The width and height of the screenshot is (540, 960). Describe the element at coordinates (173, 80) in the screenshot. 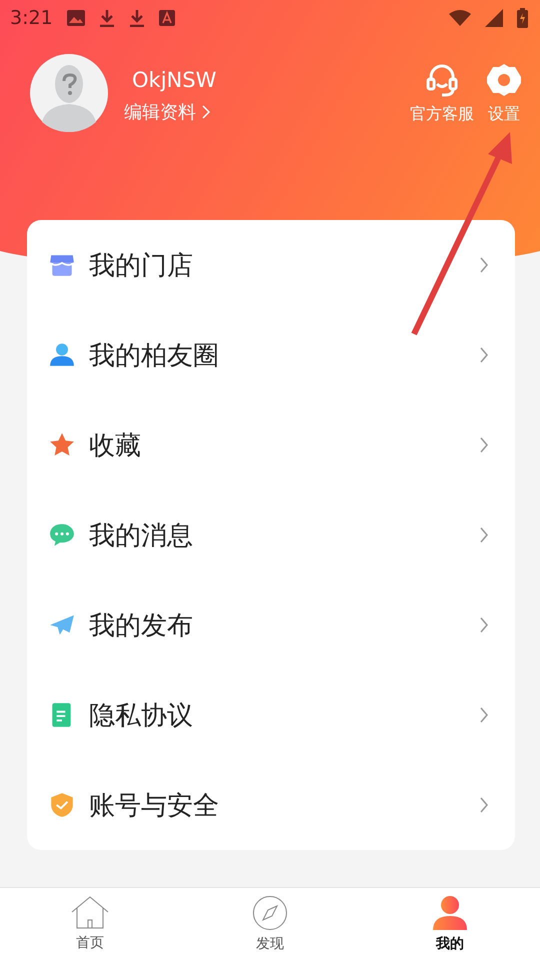

I see `username: OkjNSW` at that location.